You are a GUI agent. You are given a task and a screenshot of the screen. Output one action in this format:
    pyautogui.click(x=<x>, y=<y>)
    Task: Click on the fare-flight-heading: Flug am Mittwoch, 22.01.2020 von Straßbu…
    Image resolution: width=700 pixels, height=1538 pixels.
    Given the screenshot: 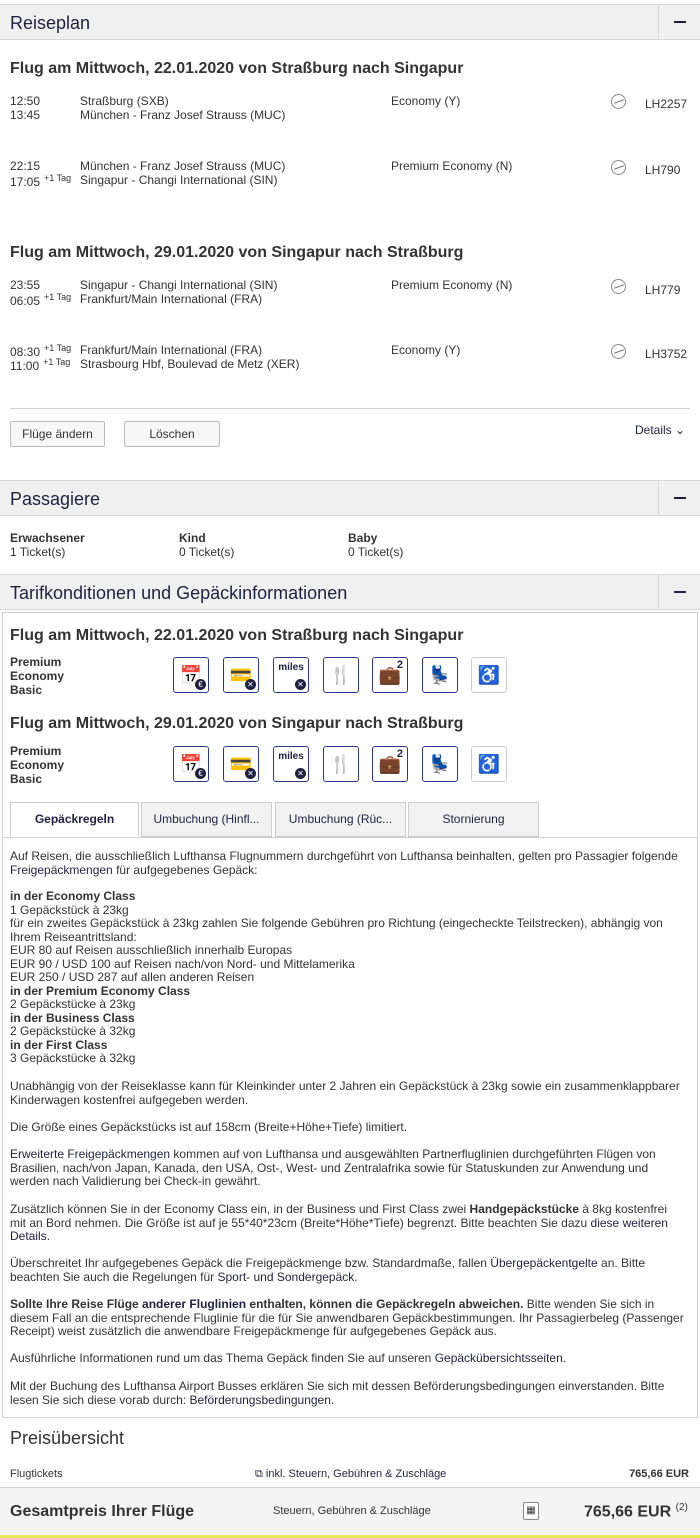 What is the action you would take?
    pyautogui.click(x=237, y=635)
    